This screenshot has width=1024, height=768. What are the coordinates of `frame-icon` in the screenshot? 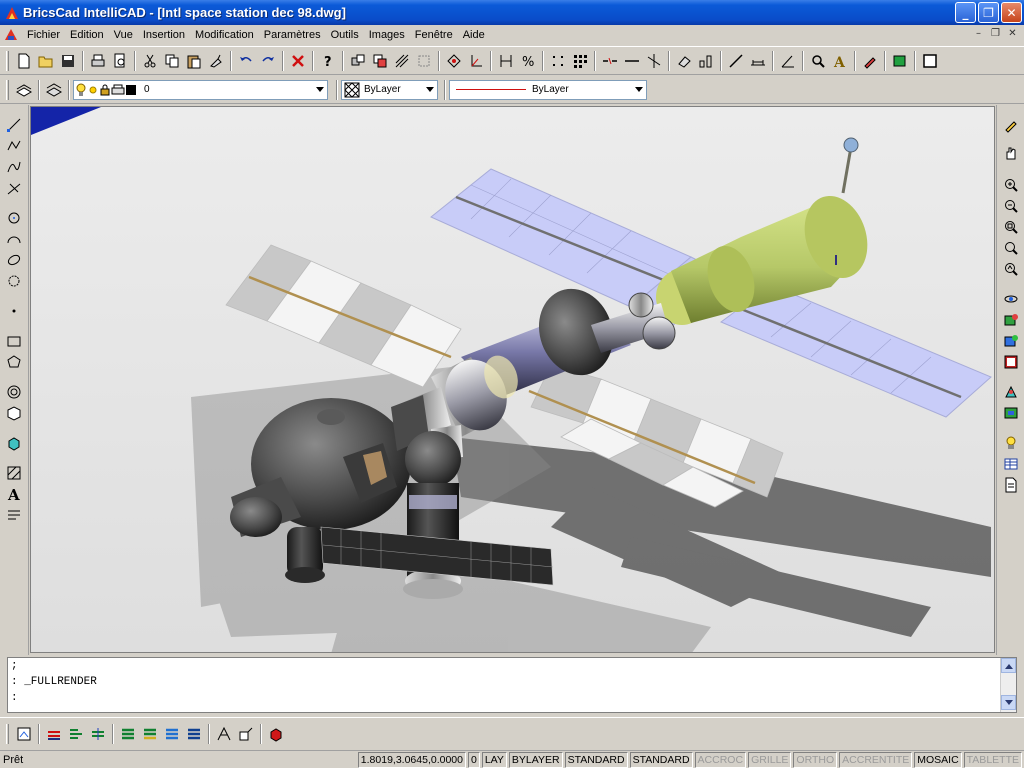 It's located at (930, 61).